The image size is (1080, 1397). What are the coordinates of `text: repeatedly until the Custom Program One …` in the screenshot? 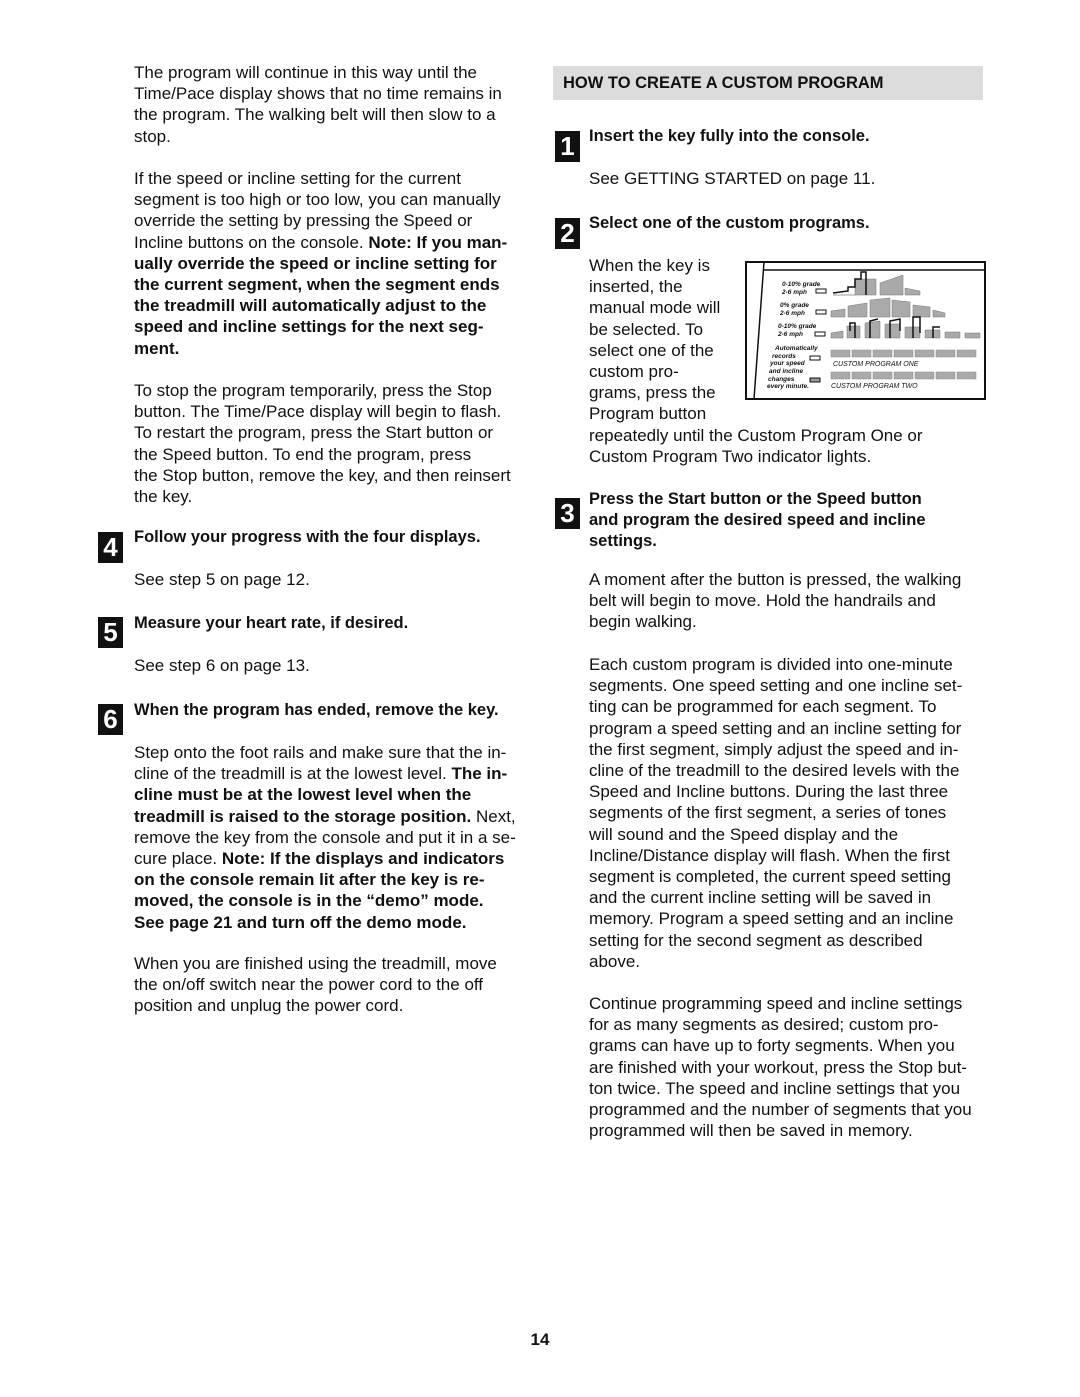 It's located at (756, 446).